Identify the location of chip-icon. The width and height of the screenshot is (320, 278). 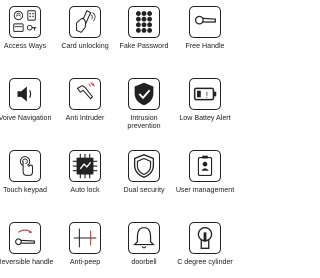
(85, 166).